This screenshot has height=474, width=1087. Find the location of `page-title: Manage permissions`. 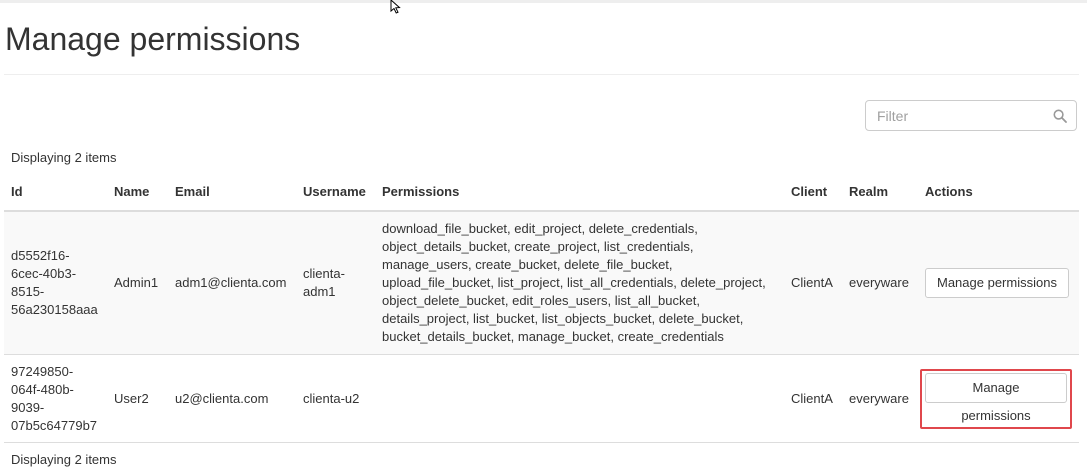

page-title: Manage permissions is located at coordinates (153, 39).